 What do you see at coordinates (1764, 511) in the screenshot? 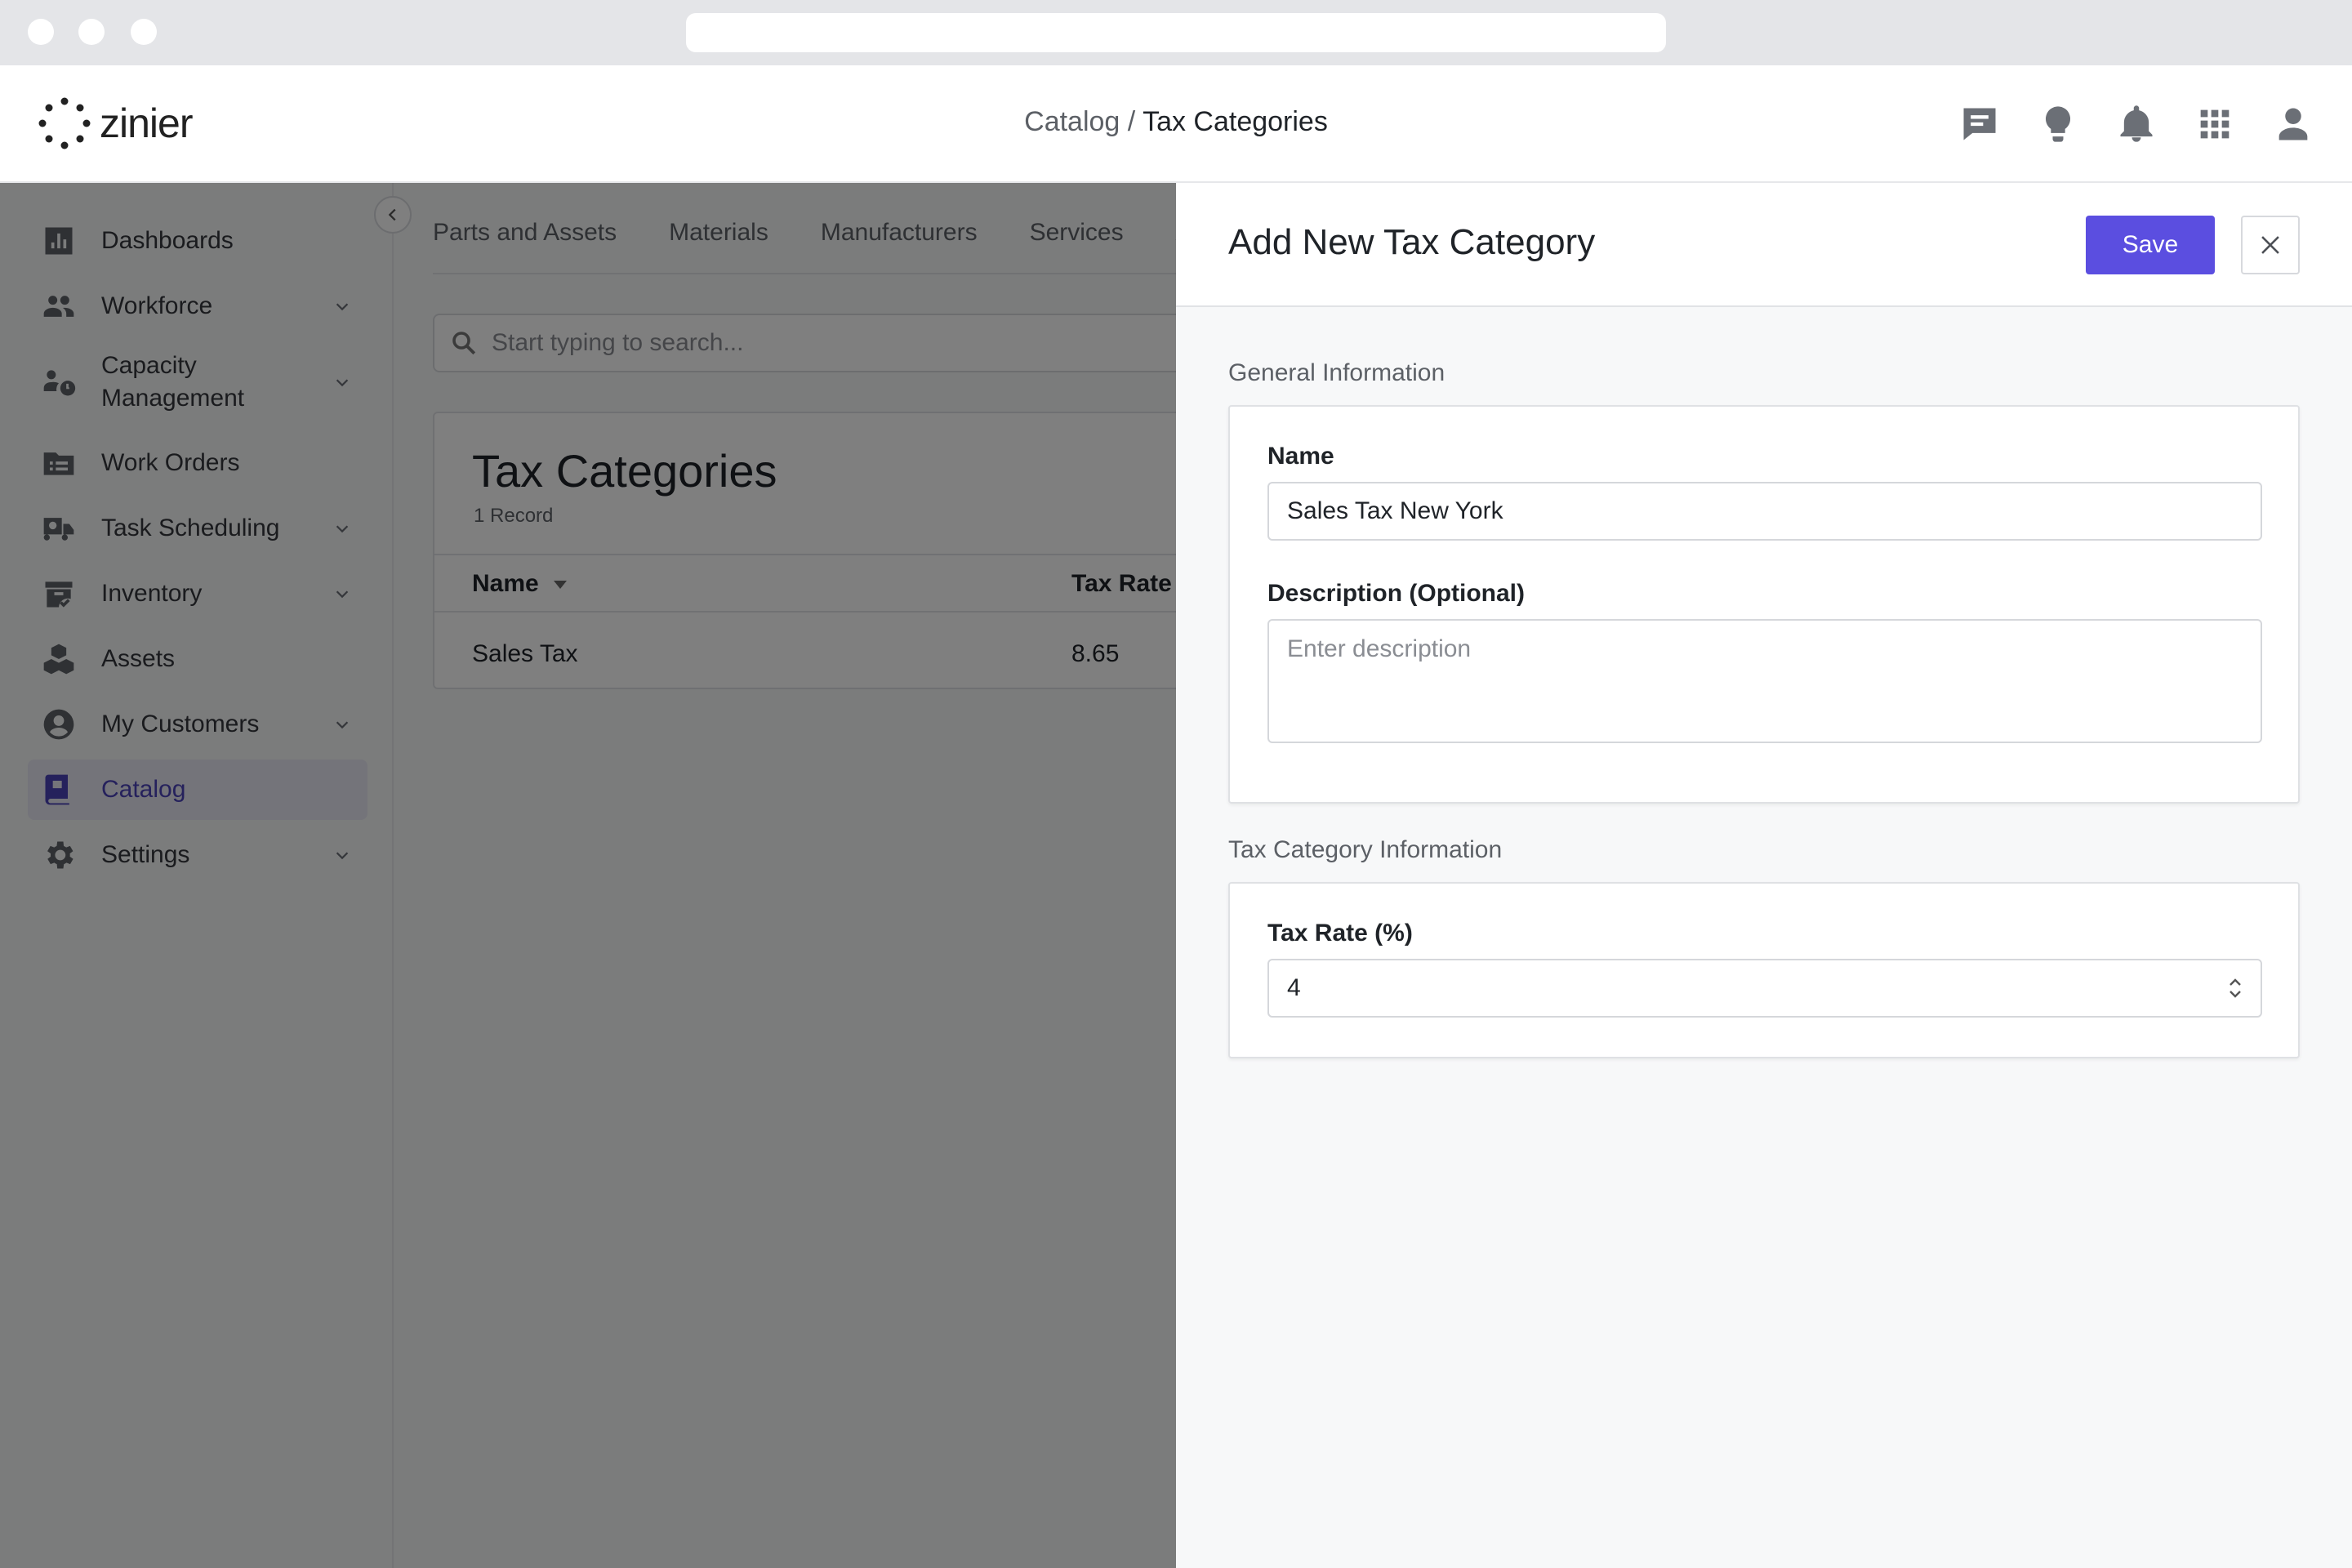
I see `name-field` at bounding box center [1764, 511].